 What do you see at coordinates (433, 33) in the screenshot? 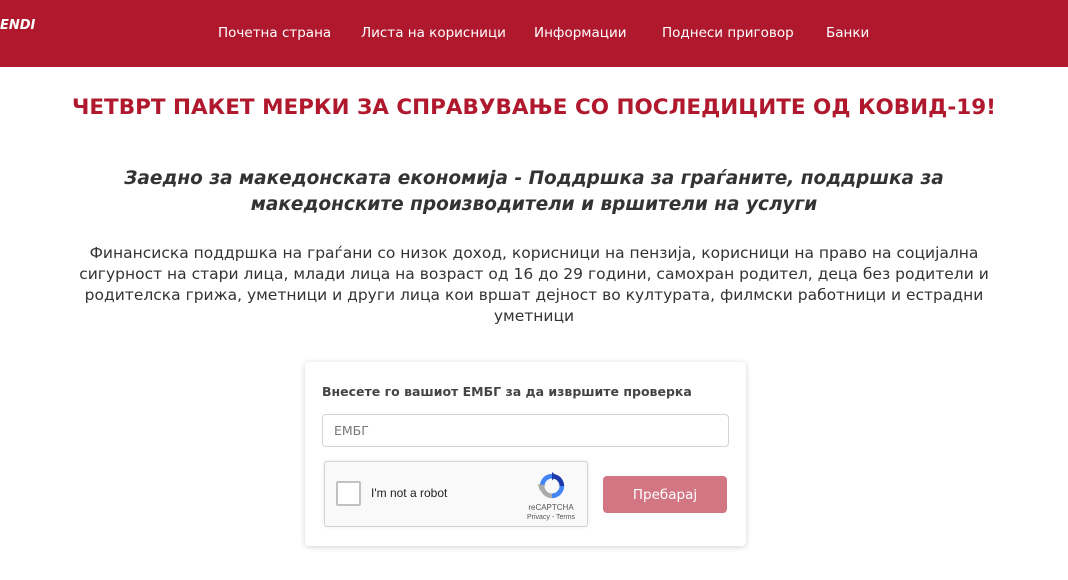
I see `nav-link-beneficiaries-list: Листа на корисници` at bounding box center [433, 33].